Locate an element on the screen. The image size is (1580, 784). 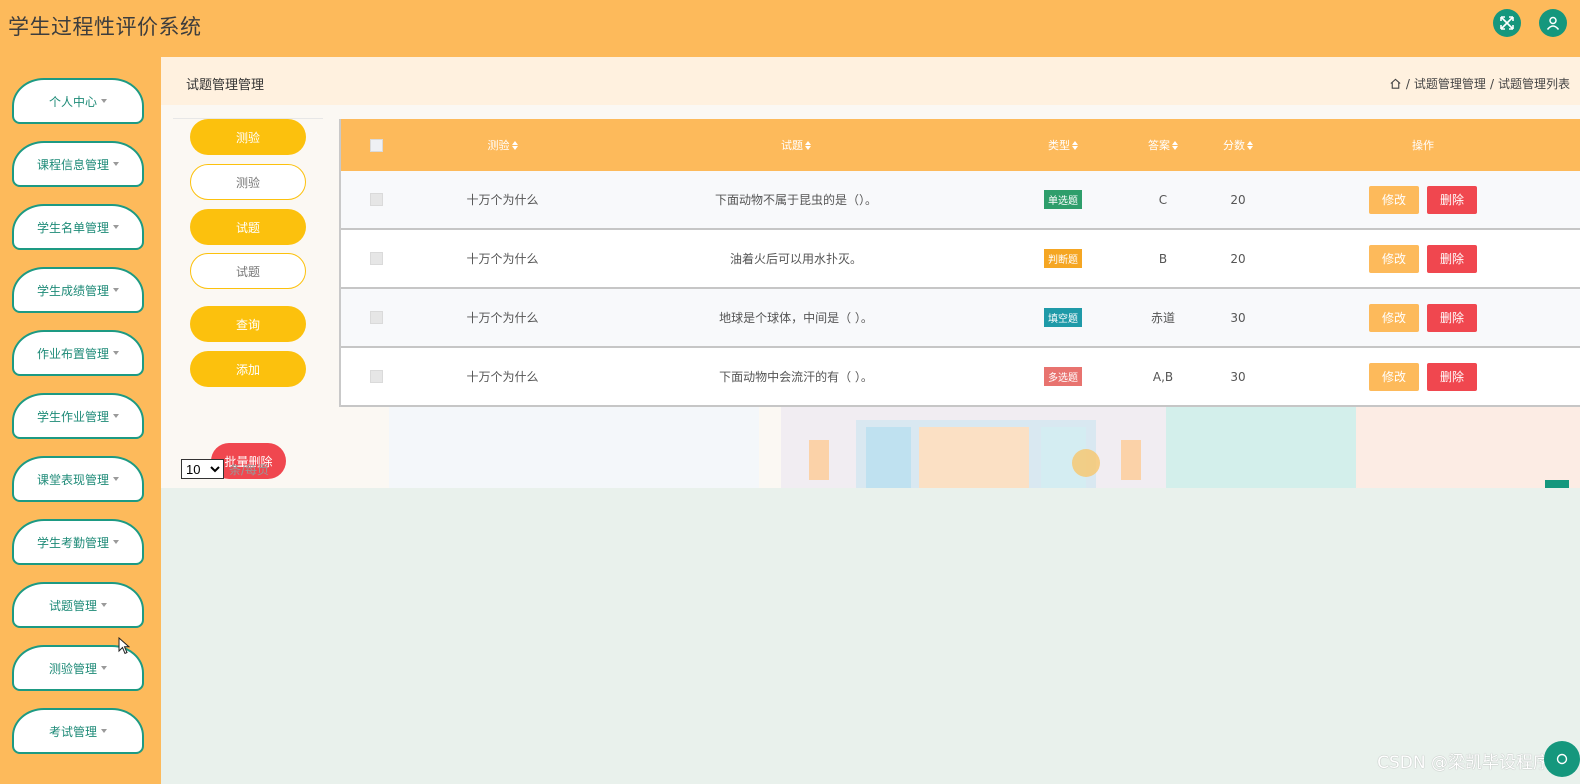
score-cell: 20 is located at coordinates (1238, 199).